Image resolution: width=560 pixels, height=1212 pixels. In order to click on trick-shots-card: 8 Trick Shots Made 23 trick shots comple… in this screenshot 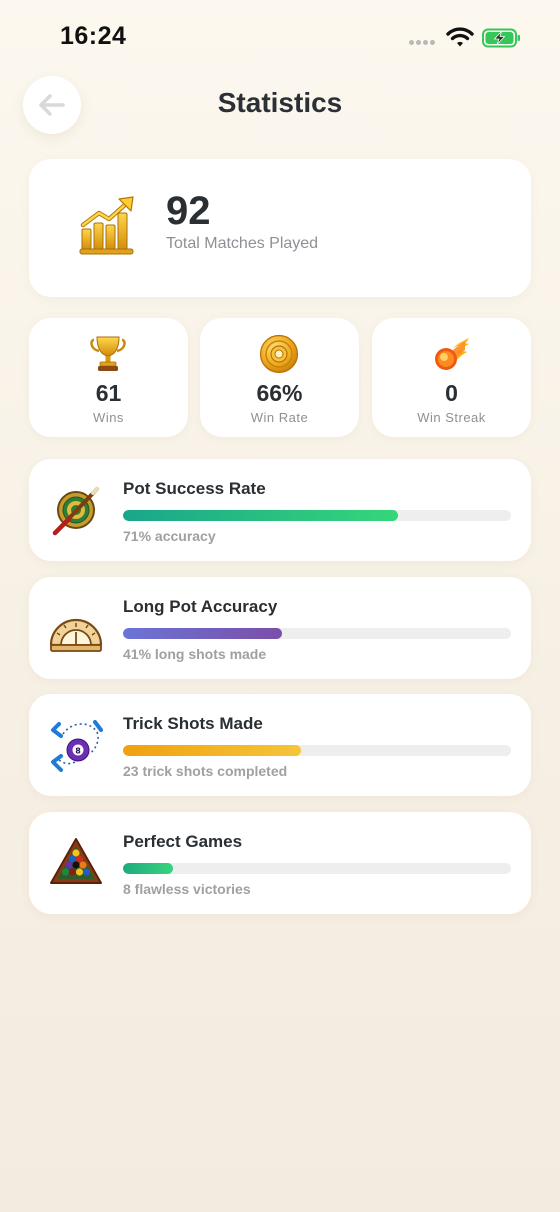, I will do `click(280, 745)`.